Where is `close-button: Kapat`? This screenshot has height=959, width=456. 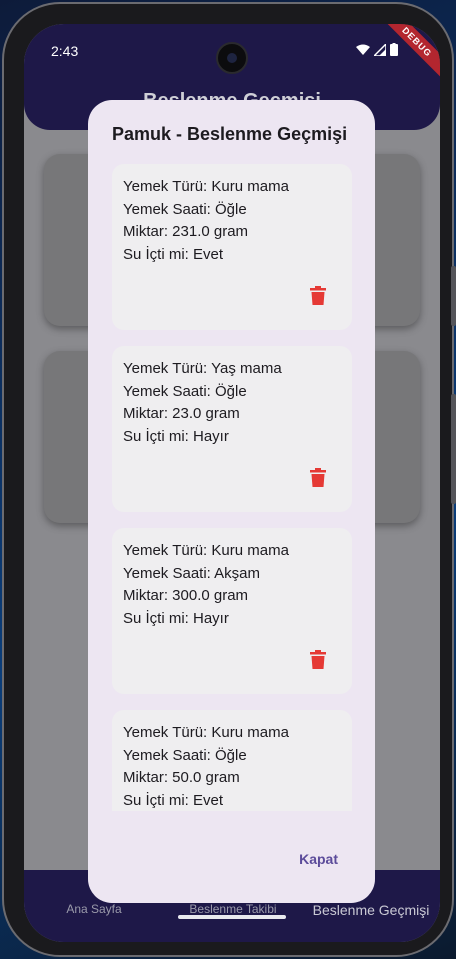 close-button: Kapat is located at coordinates (318, 859).